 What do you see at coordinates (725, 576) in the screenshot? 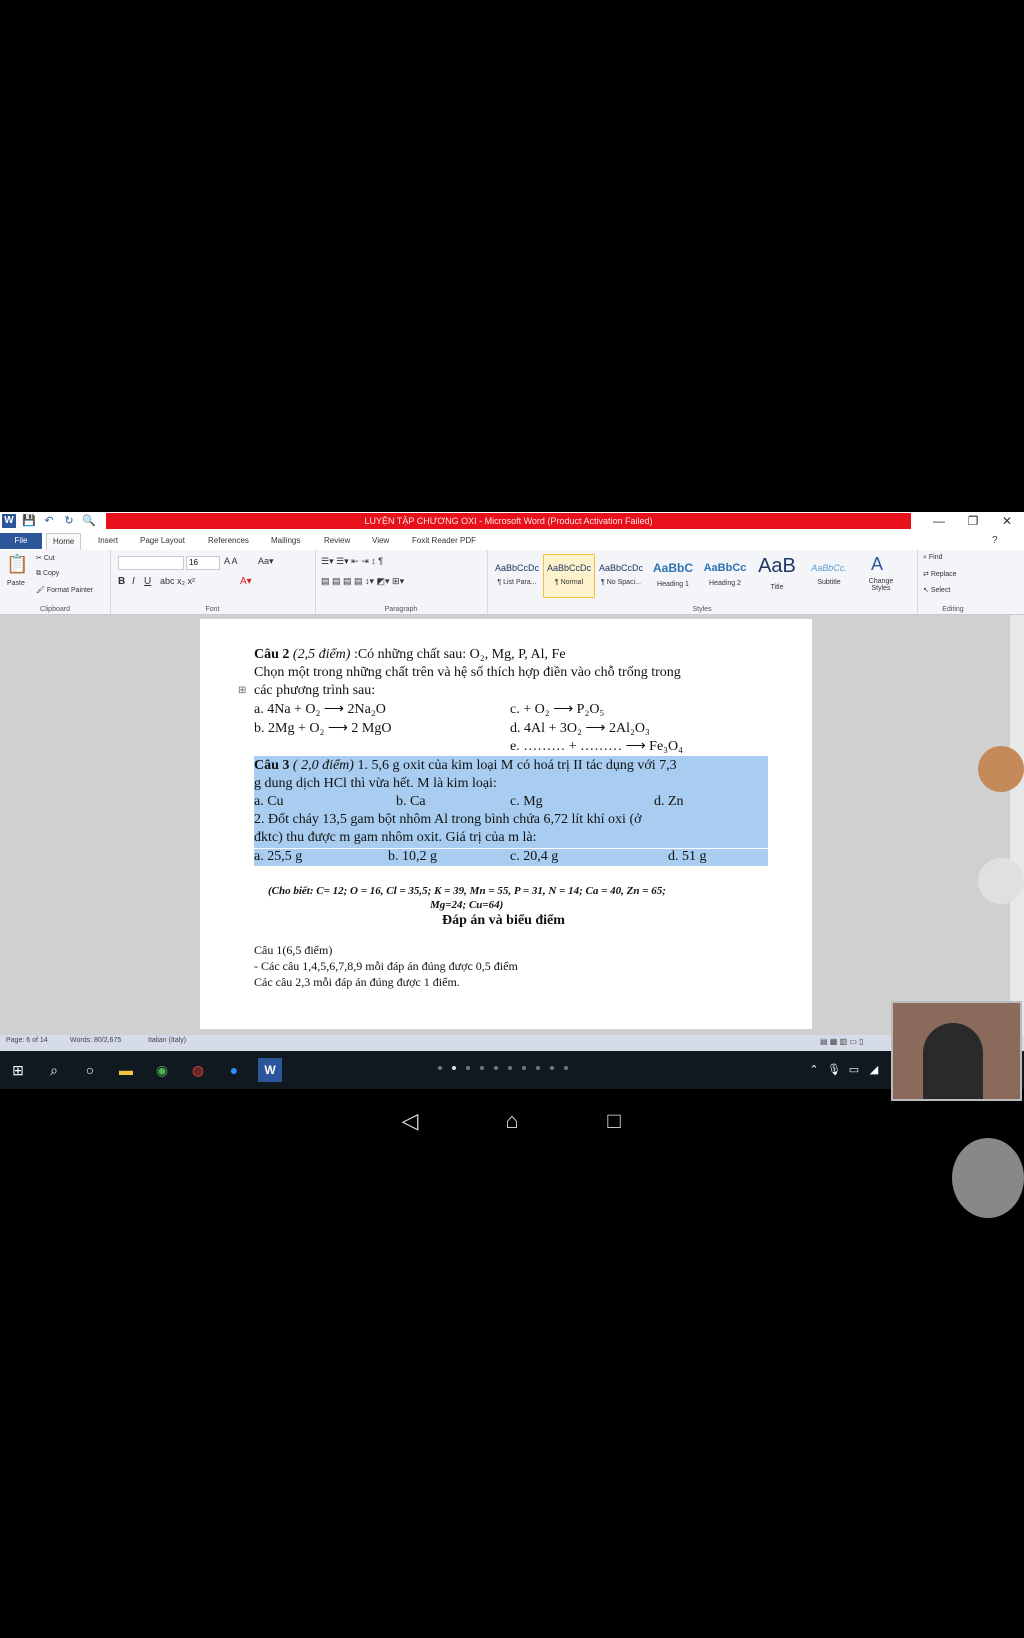
I see `style-heading-2: AaBbCc Heading 2` at bounding box center [725, 576].